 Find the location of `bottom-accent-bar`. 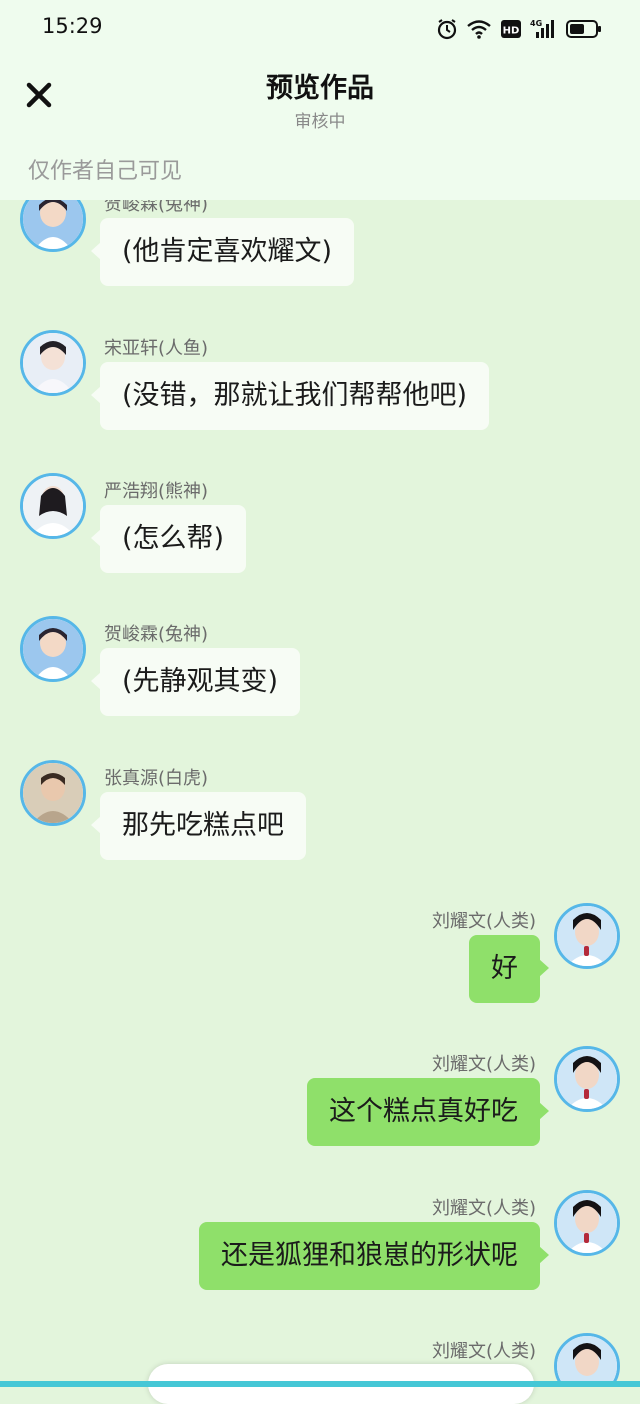

bottom-accent-bar is located at coordinates (320, 1384).